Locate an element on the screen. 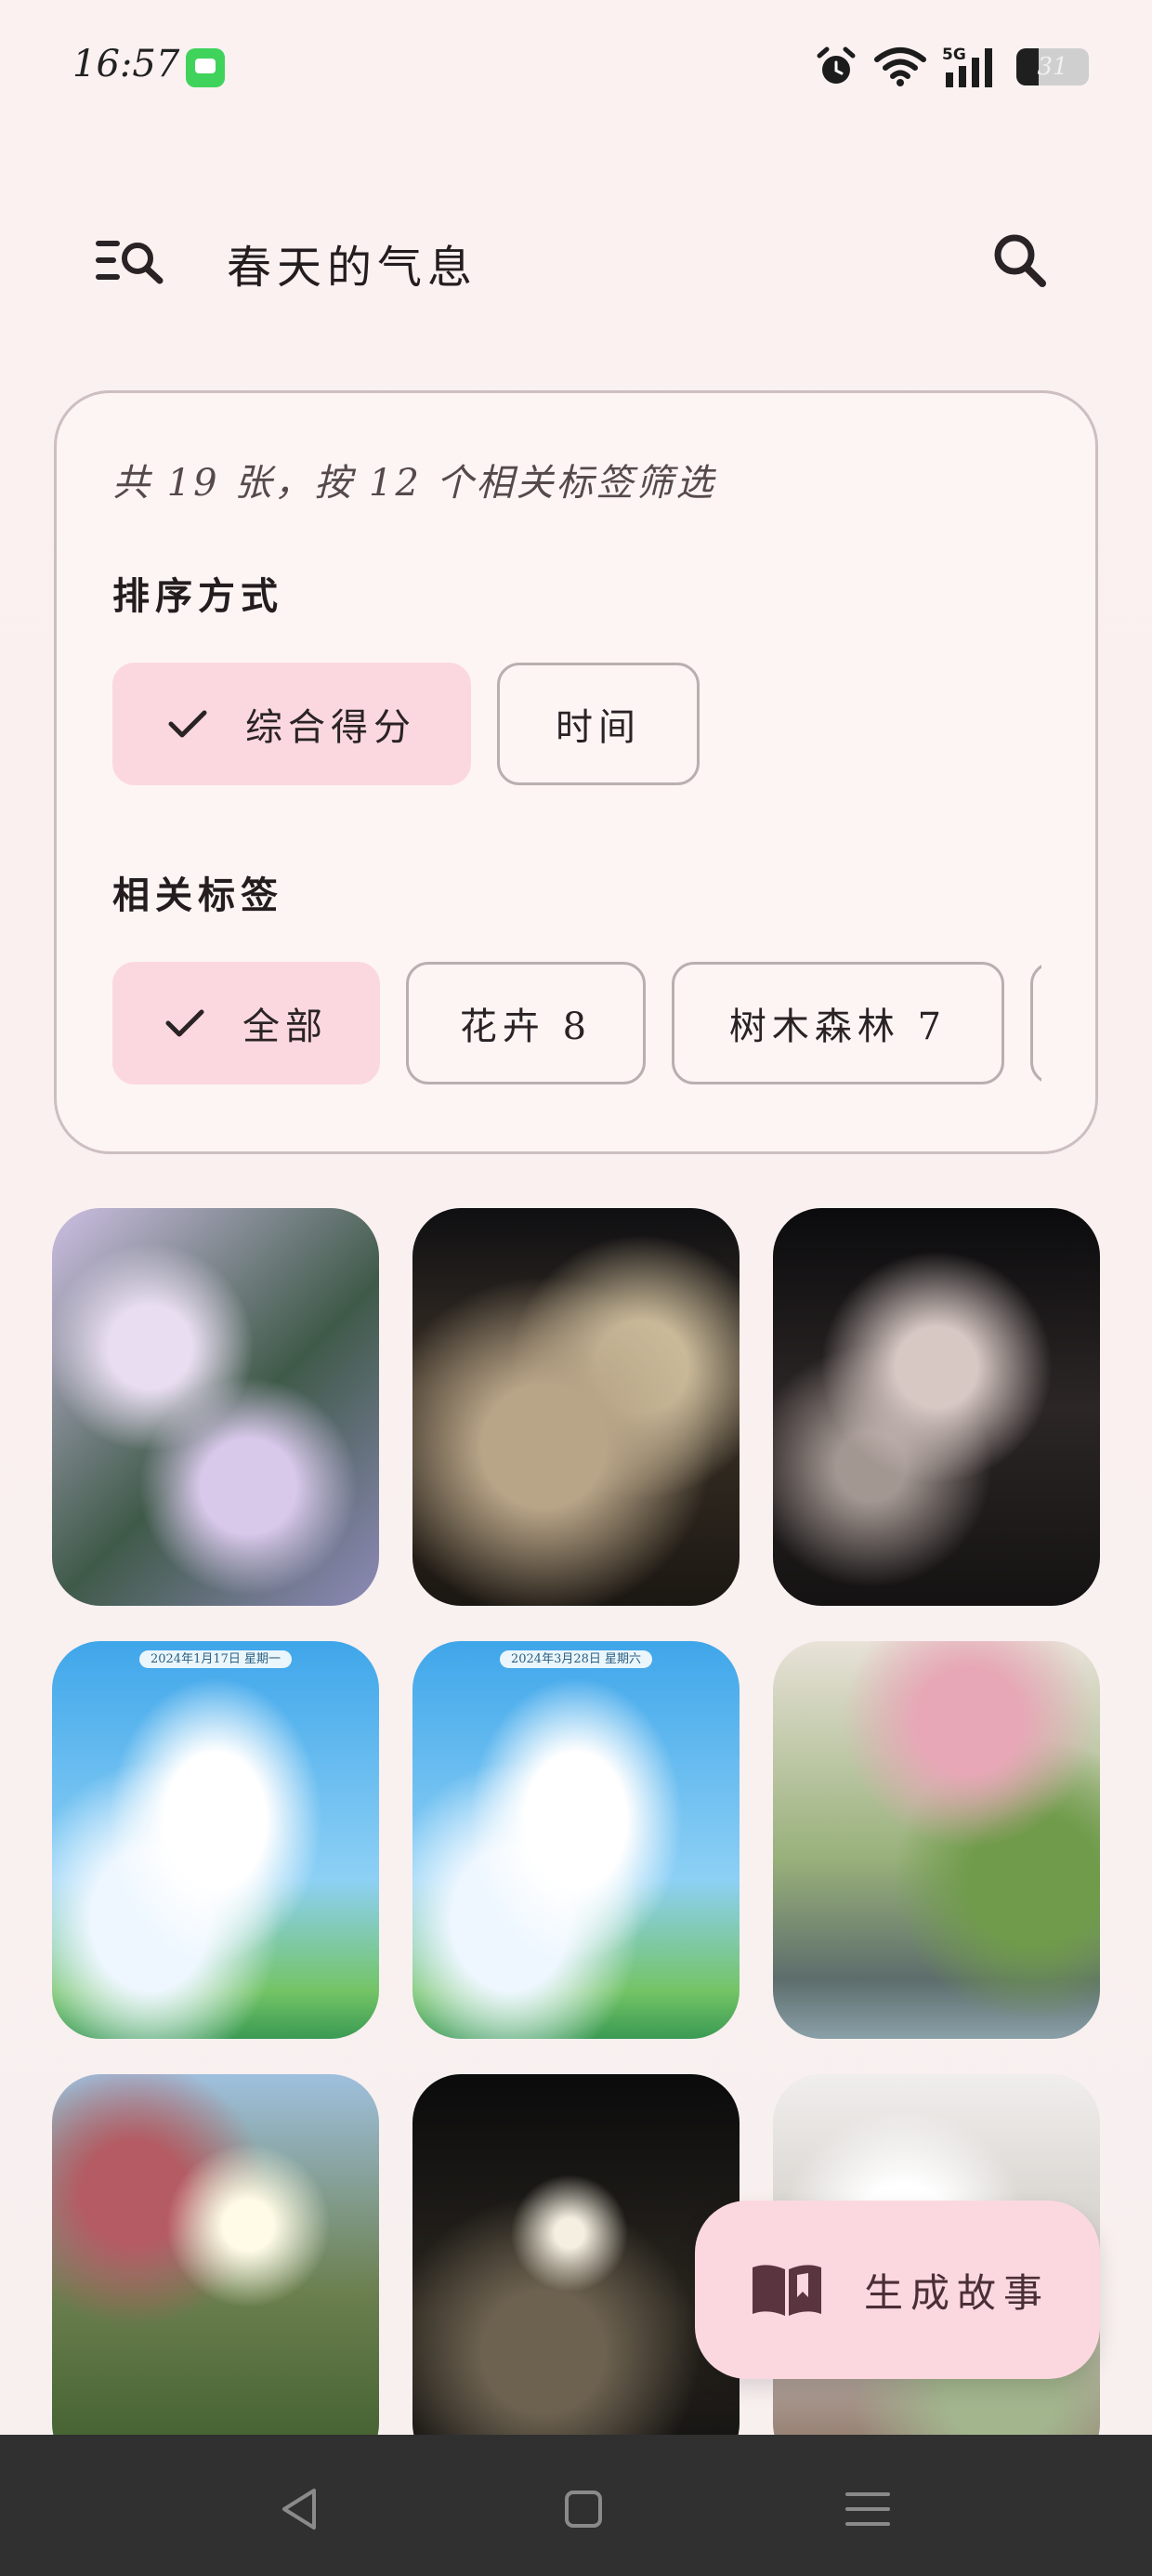 Image resolution: width=1152 pixels, height=2576 pixels. system-nav-bar is located at coordinates (576, 2505).